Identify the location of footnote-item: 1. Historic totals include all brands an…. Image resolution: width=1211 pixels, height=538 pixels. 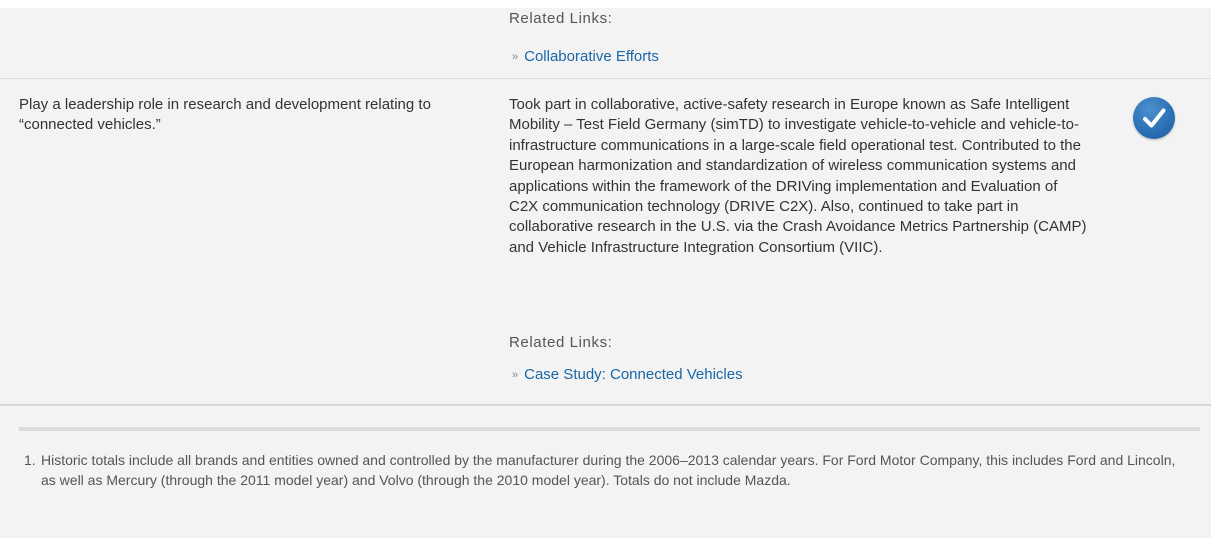
(609, 470).